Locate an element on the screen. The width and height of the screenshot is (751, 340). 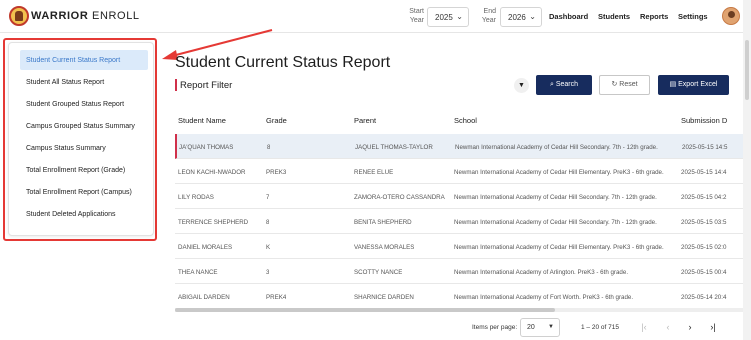
cell-student-name: THEA NANCE is located at coordinates (198, 272).